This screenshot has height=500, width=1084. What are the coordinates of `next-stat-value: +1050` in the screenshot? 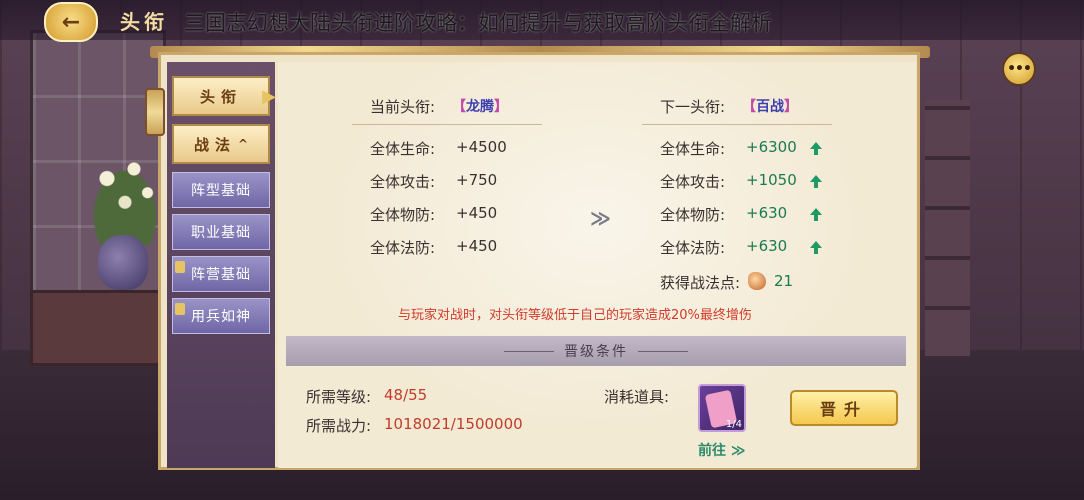 It's located at (771, 180).